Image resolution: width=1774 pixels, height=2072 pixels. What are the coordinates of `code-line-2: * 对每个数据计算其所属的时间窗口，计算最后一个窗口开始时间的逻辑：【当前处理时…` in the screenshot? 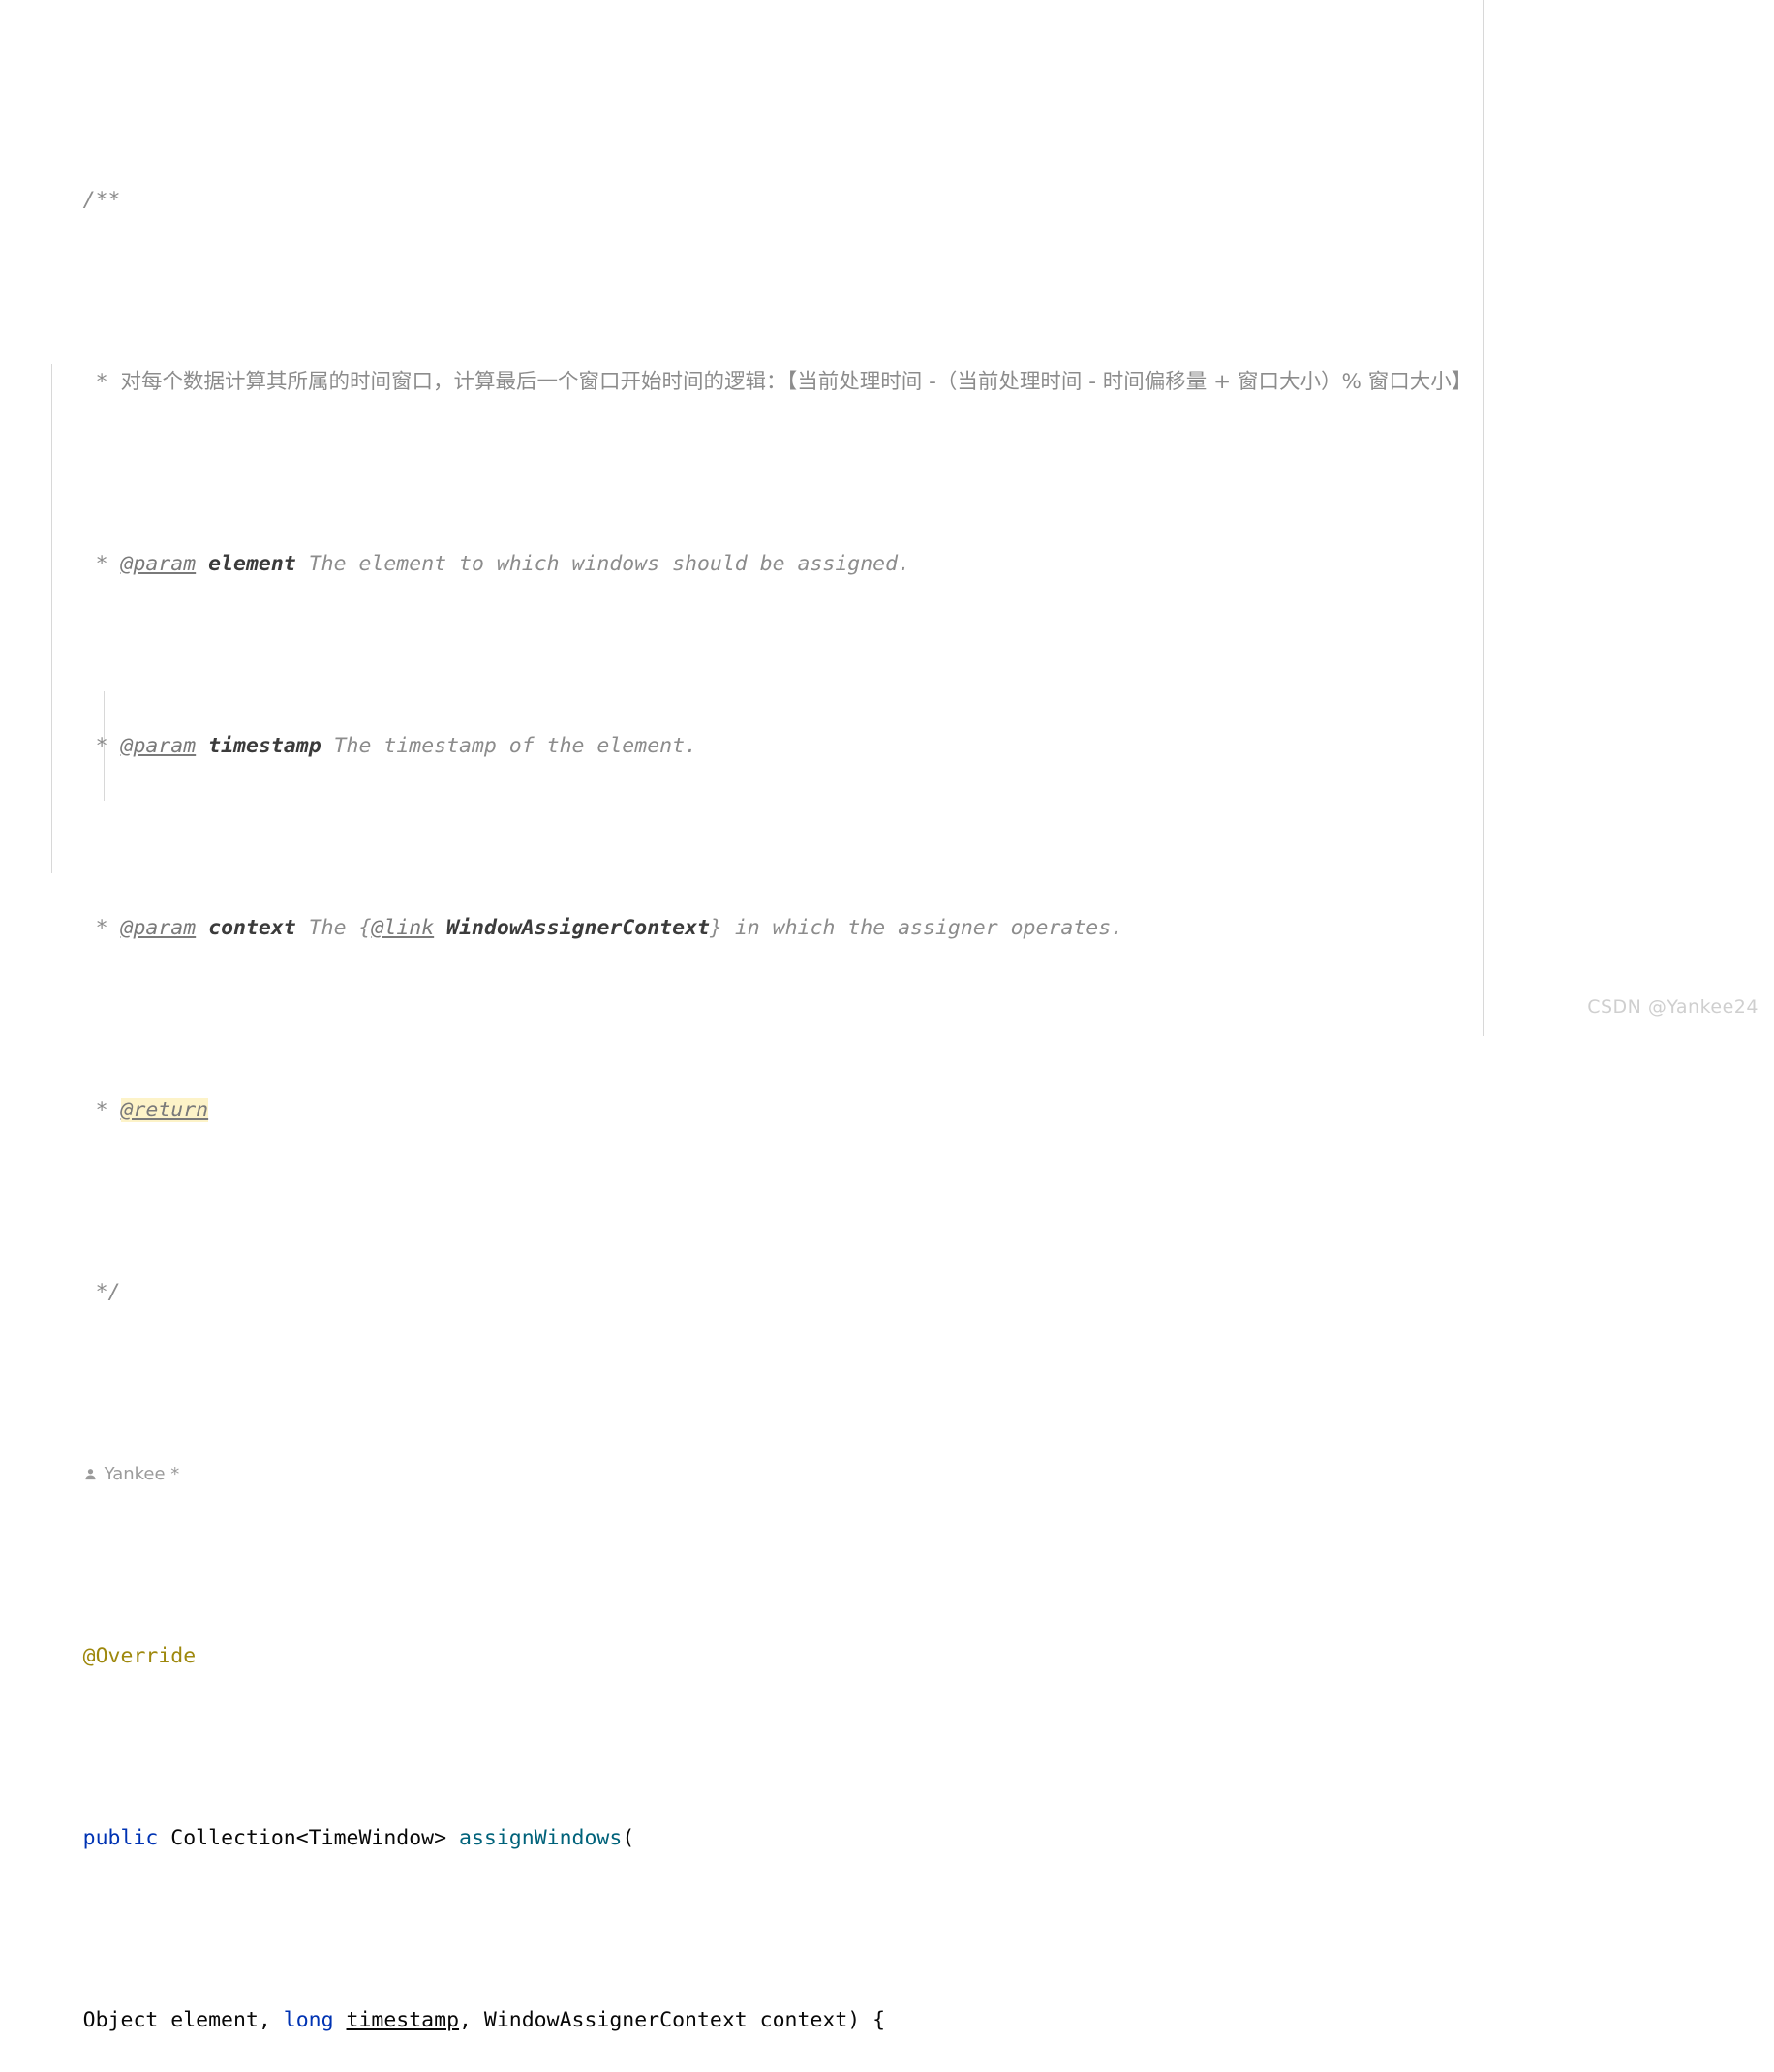 It's located at (887, 360).